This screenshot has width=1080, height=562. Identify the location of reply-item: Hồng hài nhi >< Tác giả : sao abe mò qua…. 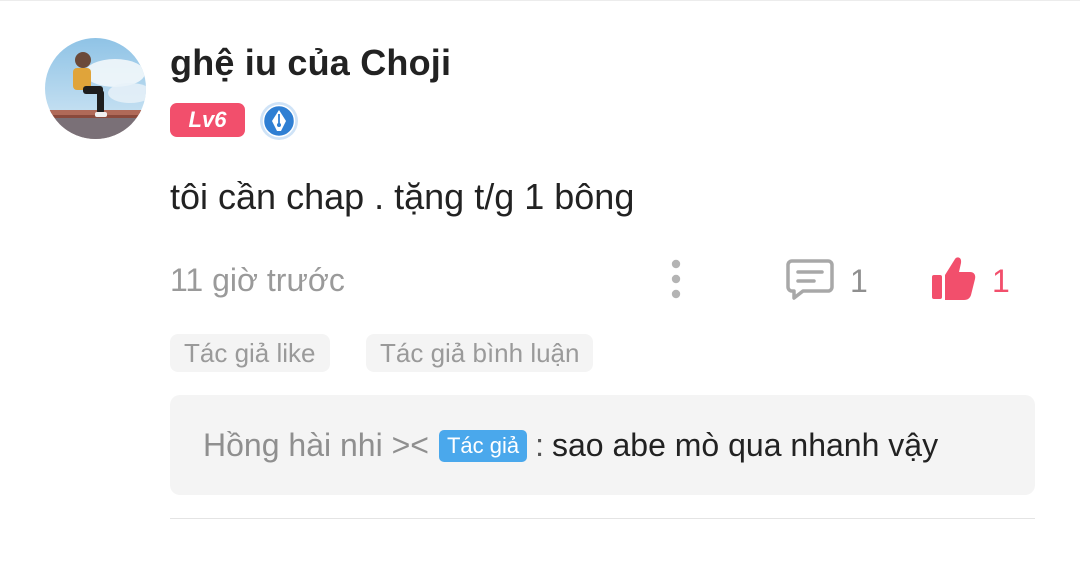
(570, 445).